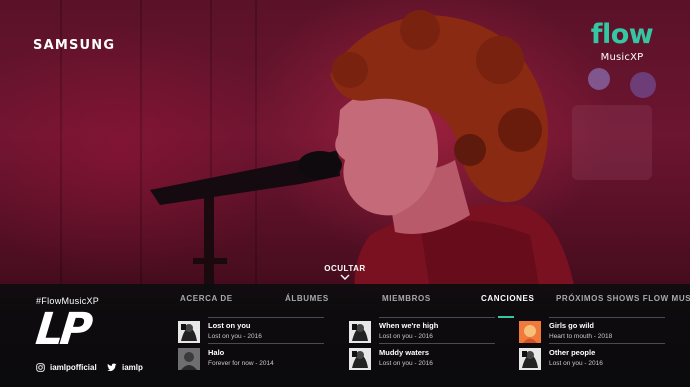  What do you see at coordinates (112, 367) in the screenshot?
I see `twitter-icon` at bounding box center [112, 367].